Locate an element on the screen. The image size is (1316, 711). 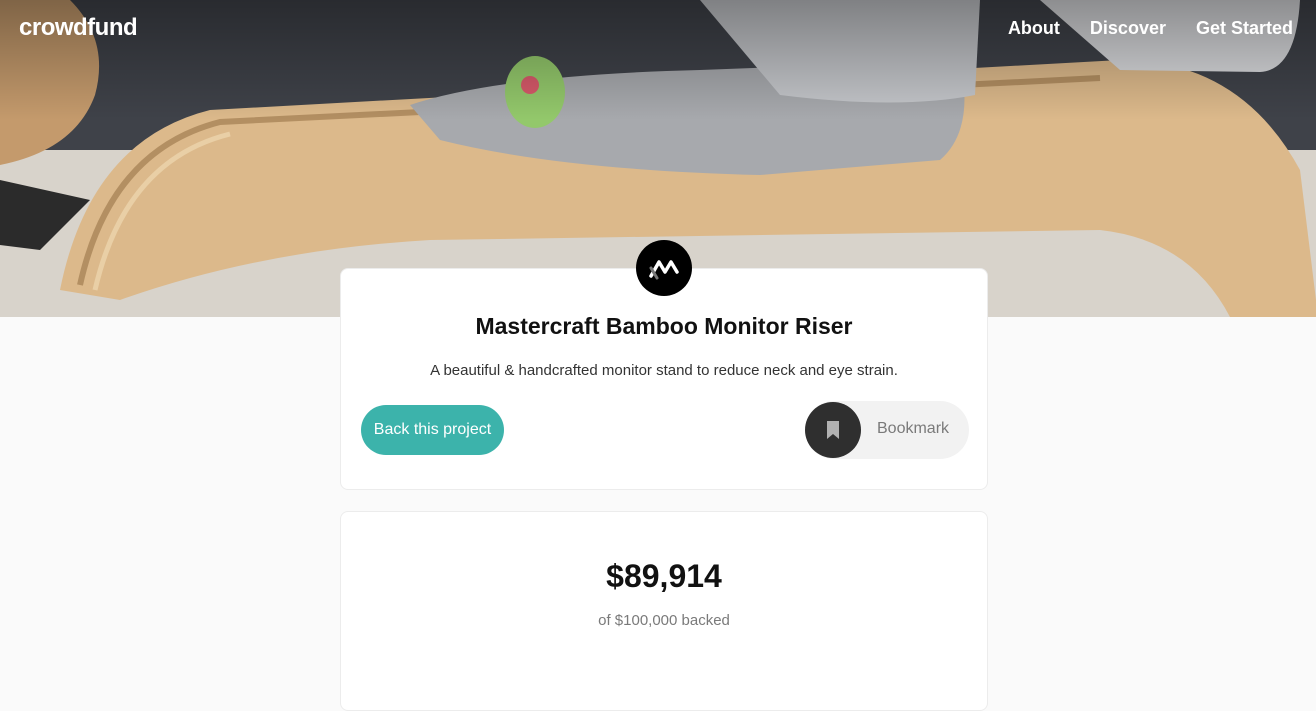
amount-goal: of $100,000 backed is located at coordinates (664, 620).